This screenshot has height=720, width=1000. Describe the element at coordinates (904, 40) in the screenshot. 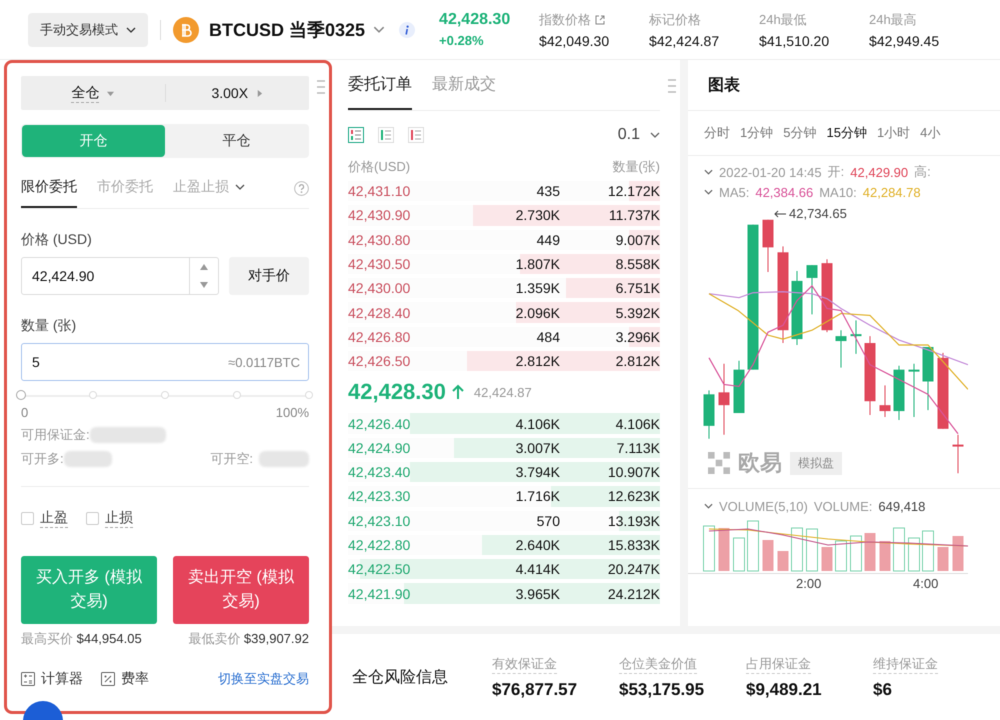

I see `stat-value: $42,949.45` at that location.